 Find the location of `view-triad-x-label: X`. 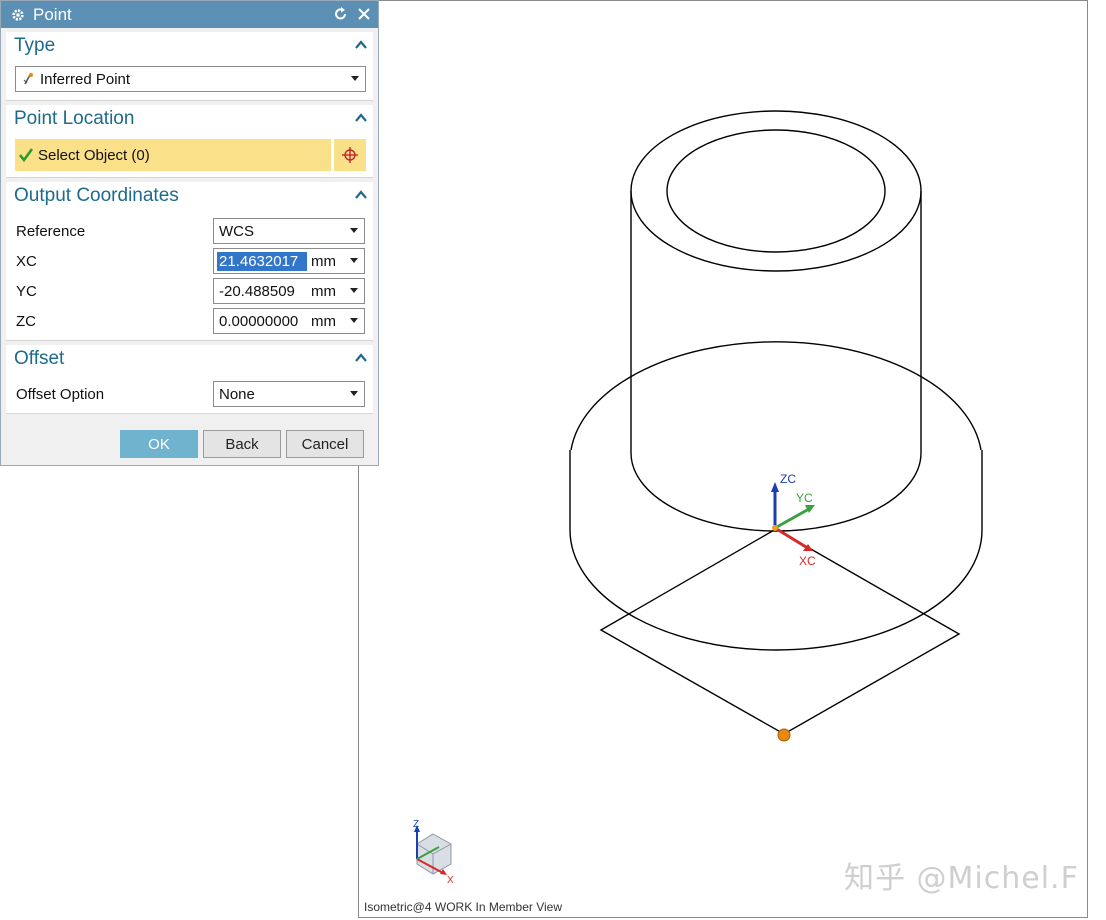

view-triad-x-label: X is located at coordinates (450, 880).